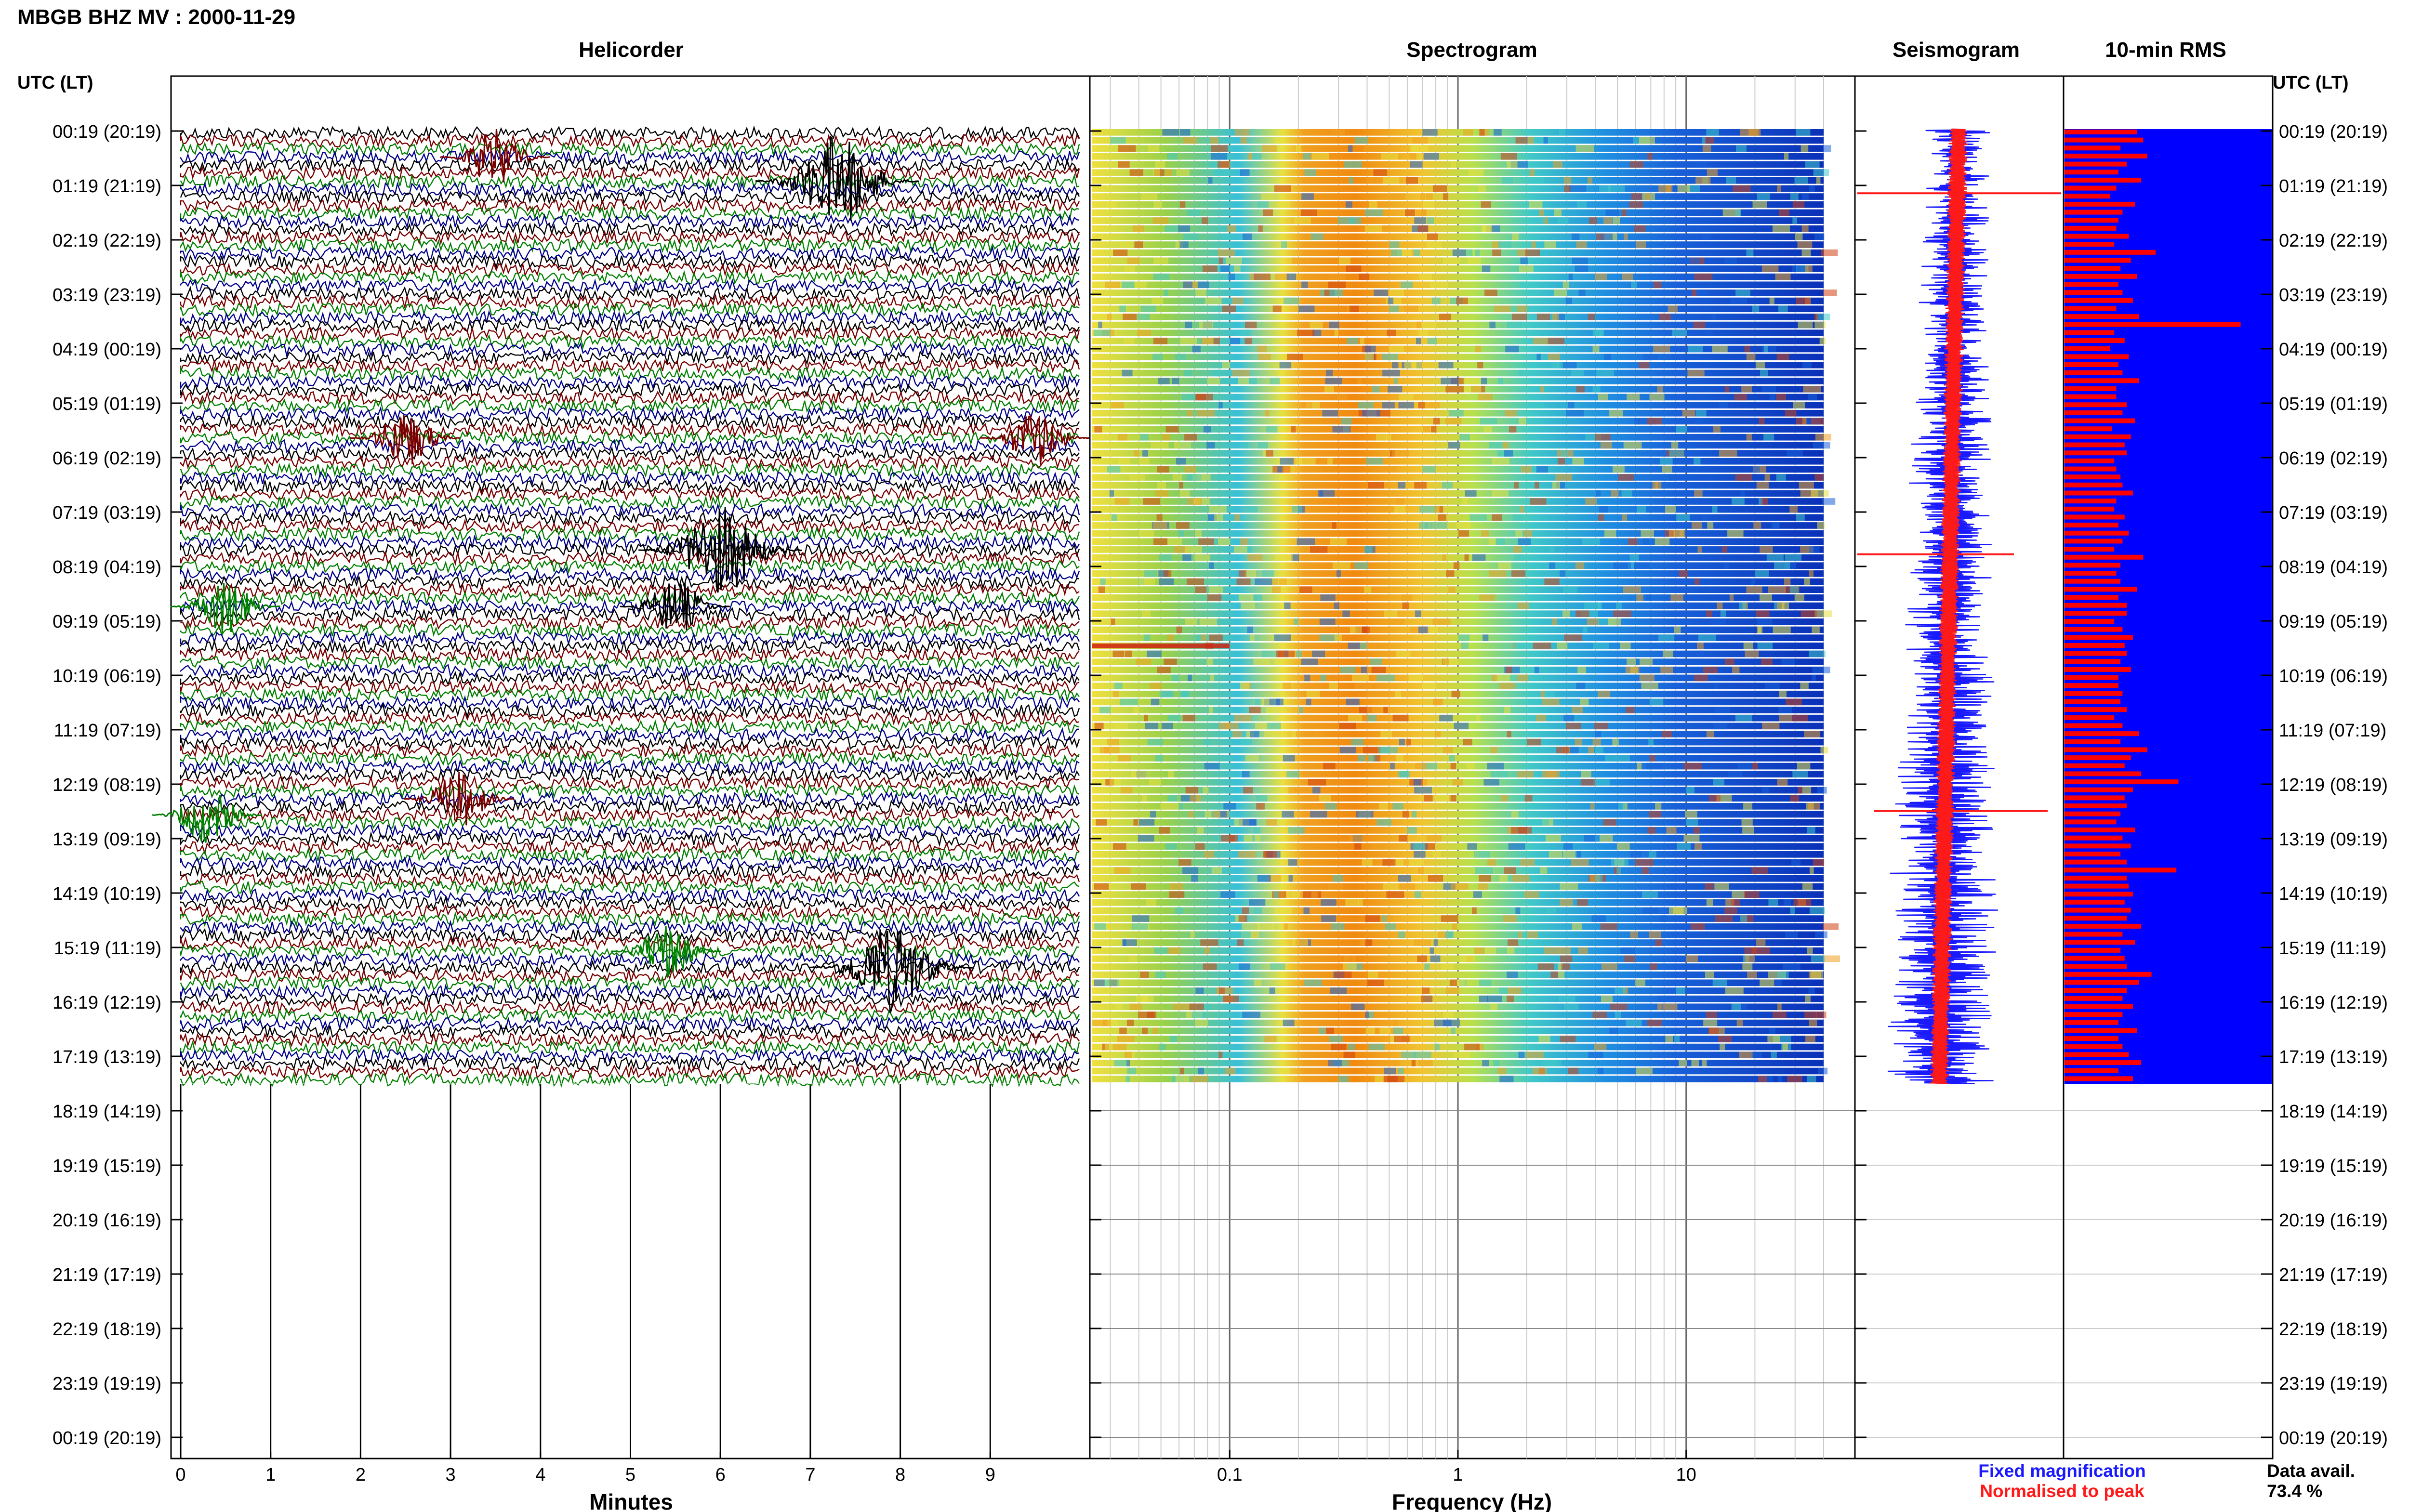 This screenshot has height=1512, width=2409. Describe the element at coordinates (990, 1475) in the screenshot. I see `minute-tick-label: 9` at that location.